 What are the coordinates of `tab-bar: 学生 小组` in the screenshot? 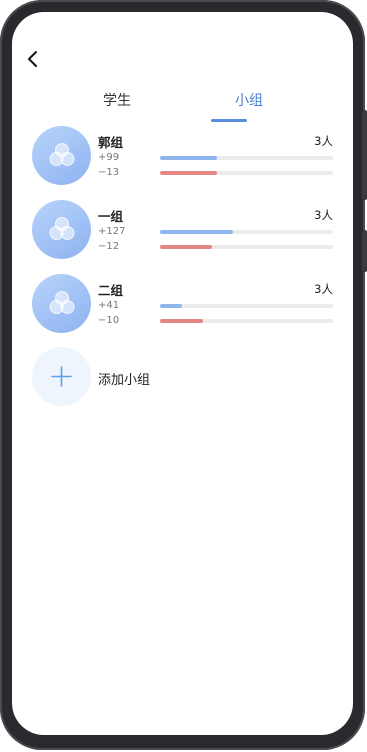 It's located at (182, 108).